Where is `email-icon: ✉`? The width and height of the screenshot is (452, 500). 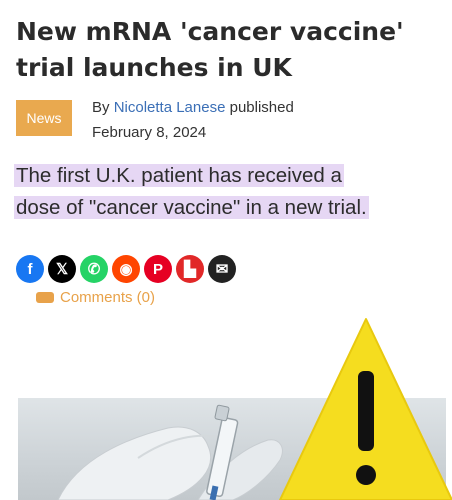
email-icon: ✉ is located at coordinates (222, 269).